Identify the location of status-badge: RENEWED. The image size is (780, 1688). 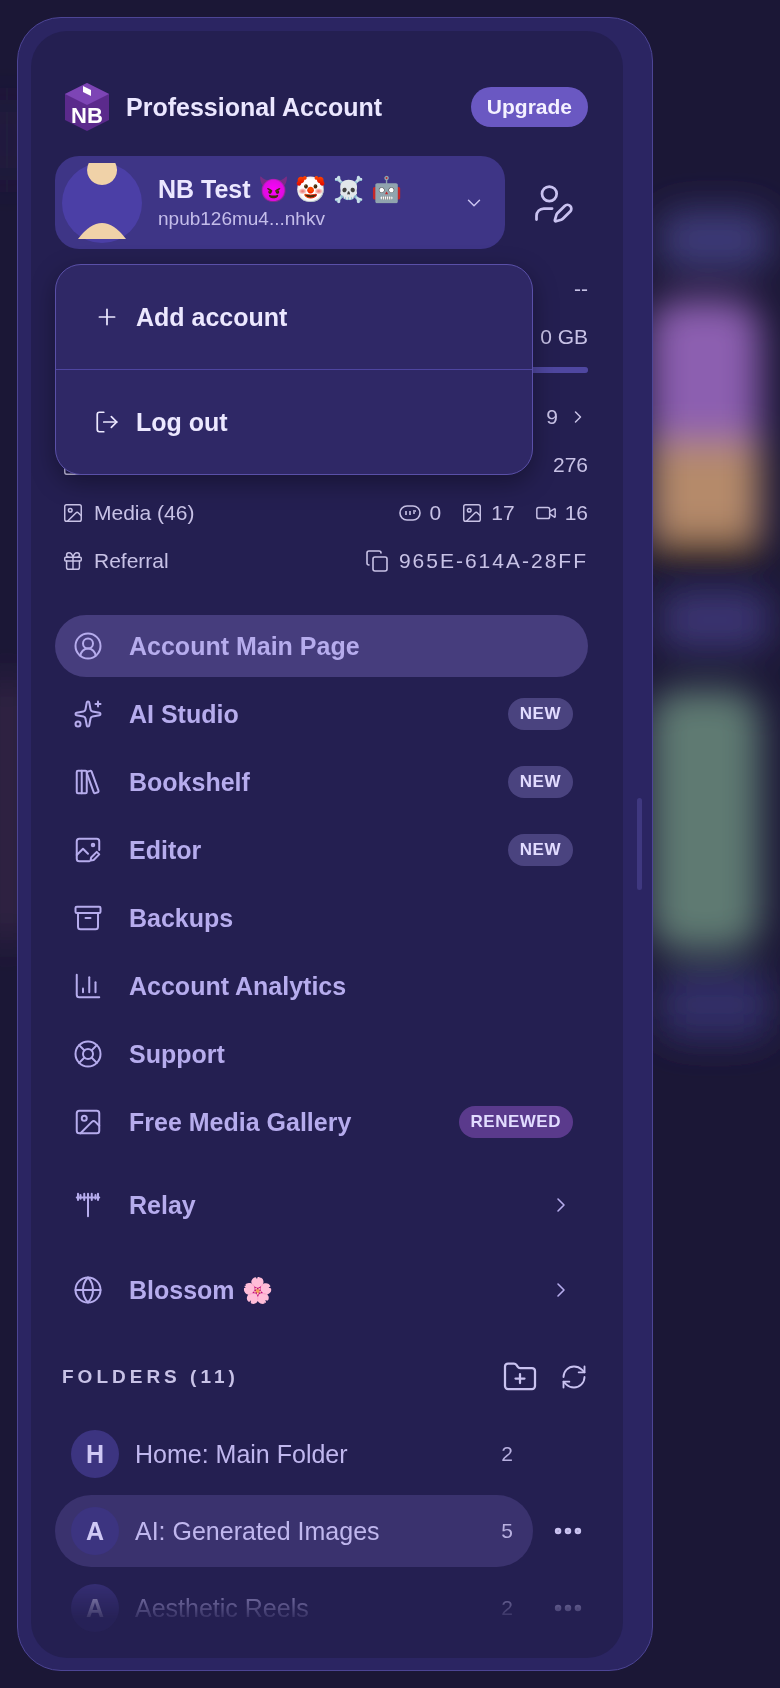
(515, 1122).